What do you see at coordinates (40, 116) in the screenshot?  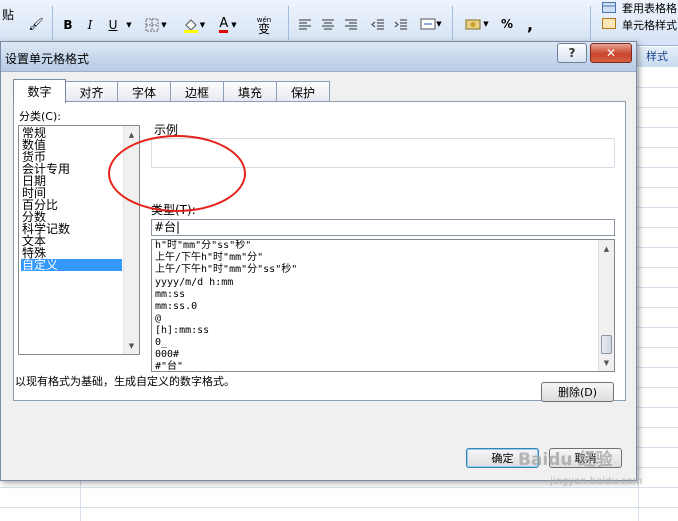 I see `category-label: 分类(C):` at bounding box center [40, 116].